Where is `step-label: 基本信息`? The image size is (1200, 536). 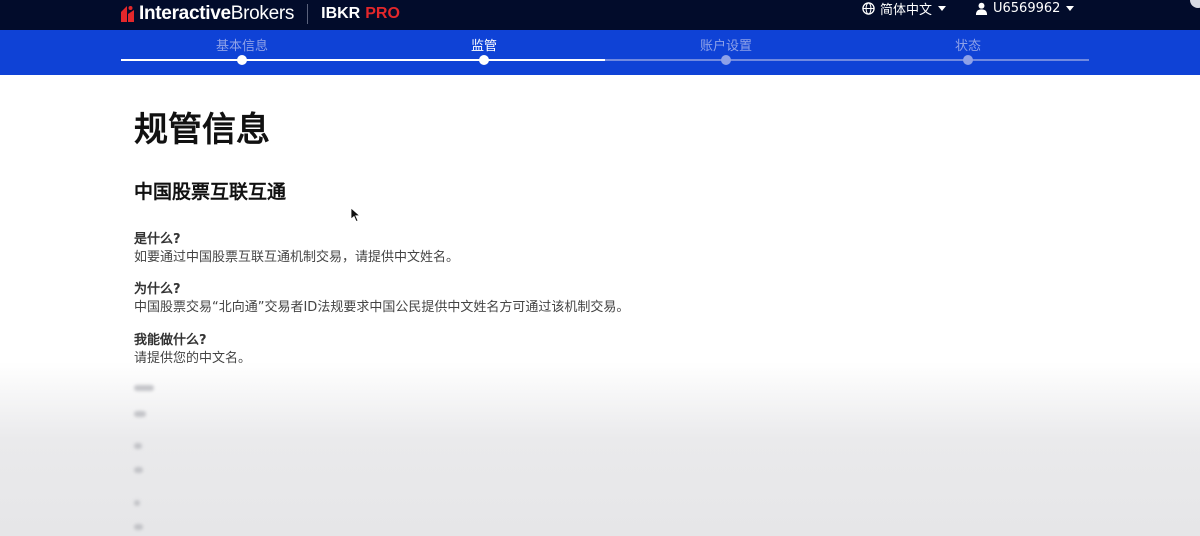 step-label: 基本信息 is located at coordinates (241, 46).